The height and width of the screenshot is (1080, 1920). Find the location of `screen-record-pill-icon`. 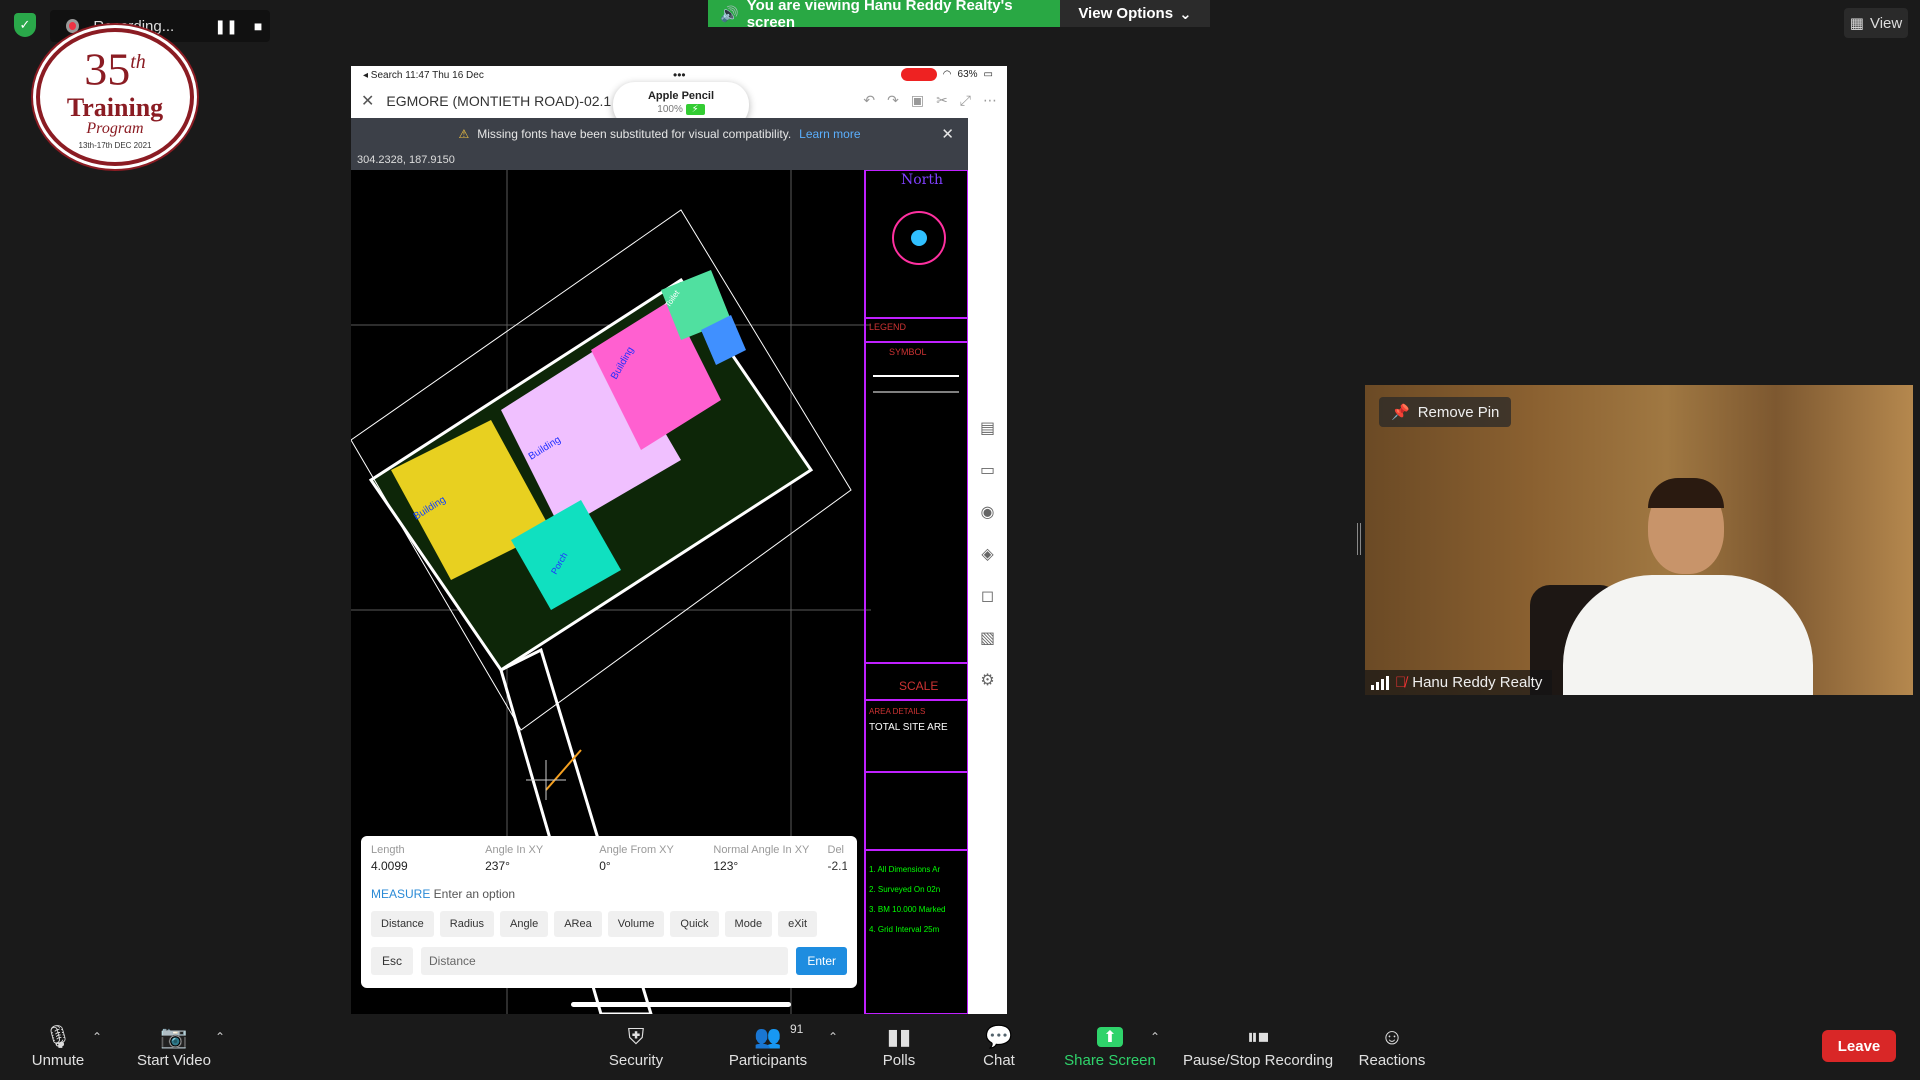

screen-record-pill-icon is located at coordinates (918, 74).